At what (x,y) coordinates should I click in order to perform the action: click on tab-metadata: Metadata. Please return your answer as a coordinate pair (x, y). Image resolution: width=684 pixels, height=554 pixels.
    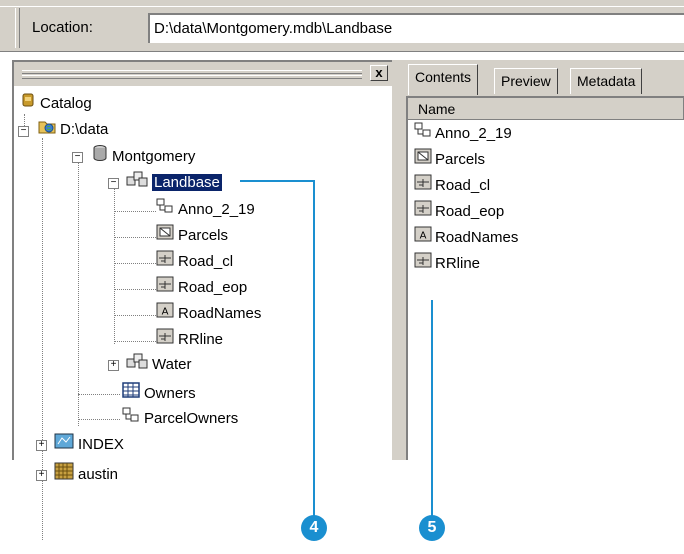
    Looking at the image, I should click on (606, 81).